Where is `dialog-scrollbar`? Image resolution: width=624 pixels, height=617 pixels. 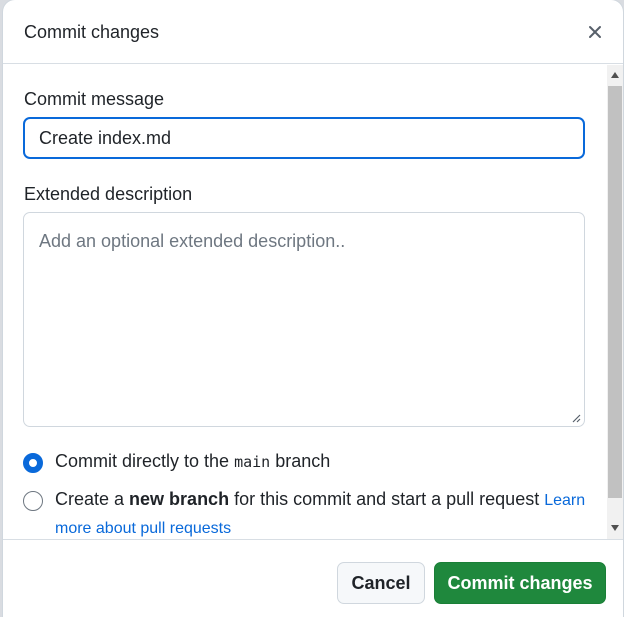 dialog-scrollbar is located at coordinates (615, 302).